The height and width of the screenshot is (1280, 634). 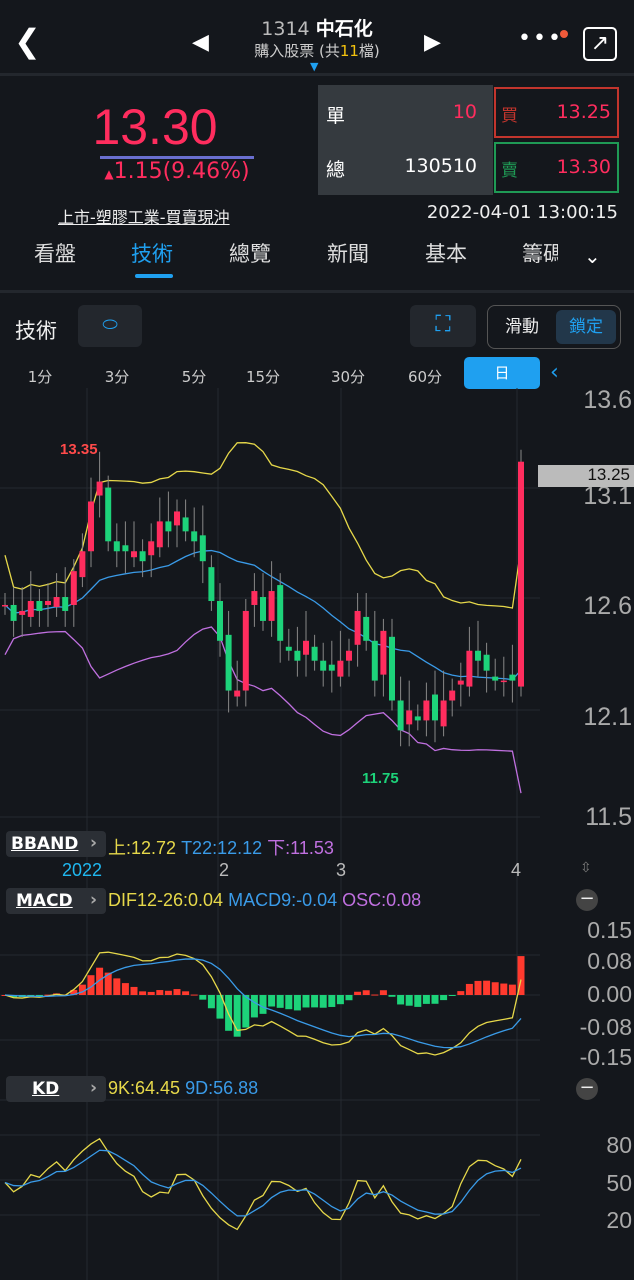 What do you see at coordinates (336, 170) in the screenshot?
I see `total-label: 總` at bounding box center [336, 170].